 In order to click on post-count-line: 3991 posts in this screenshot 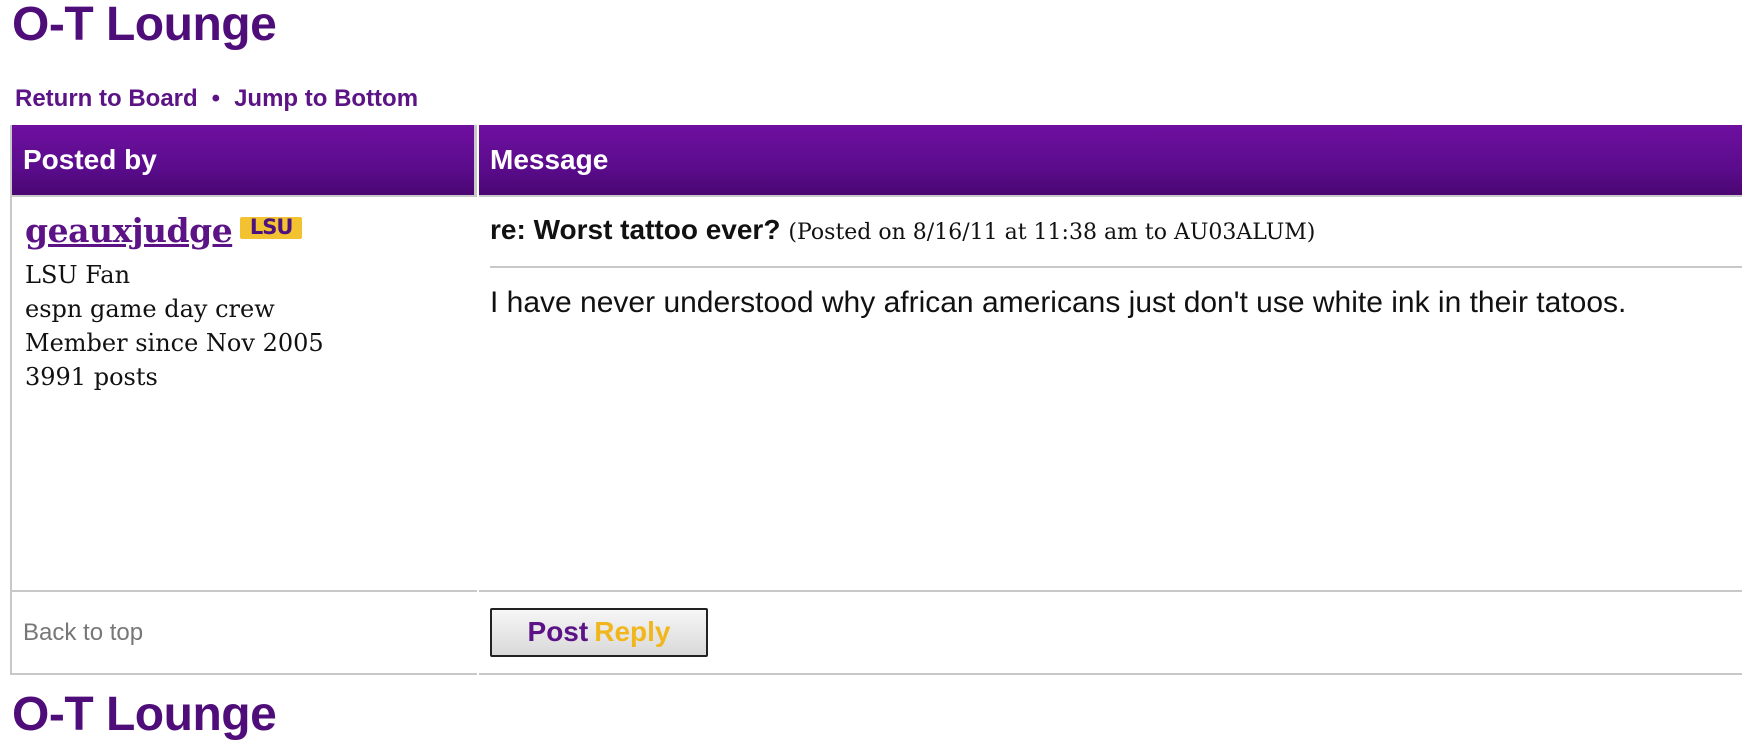, I will do `click(91, 377)`.